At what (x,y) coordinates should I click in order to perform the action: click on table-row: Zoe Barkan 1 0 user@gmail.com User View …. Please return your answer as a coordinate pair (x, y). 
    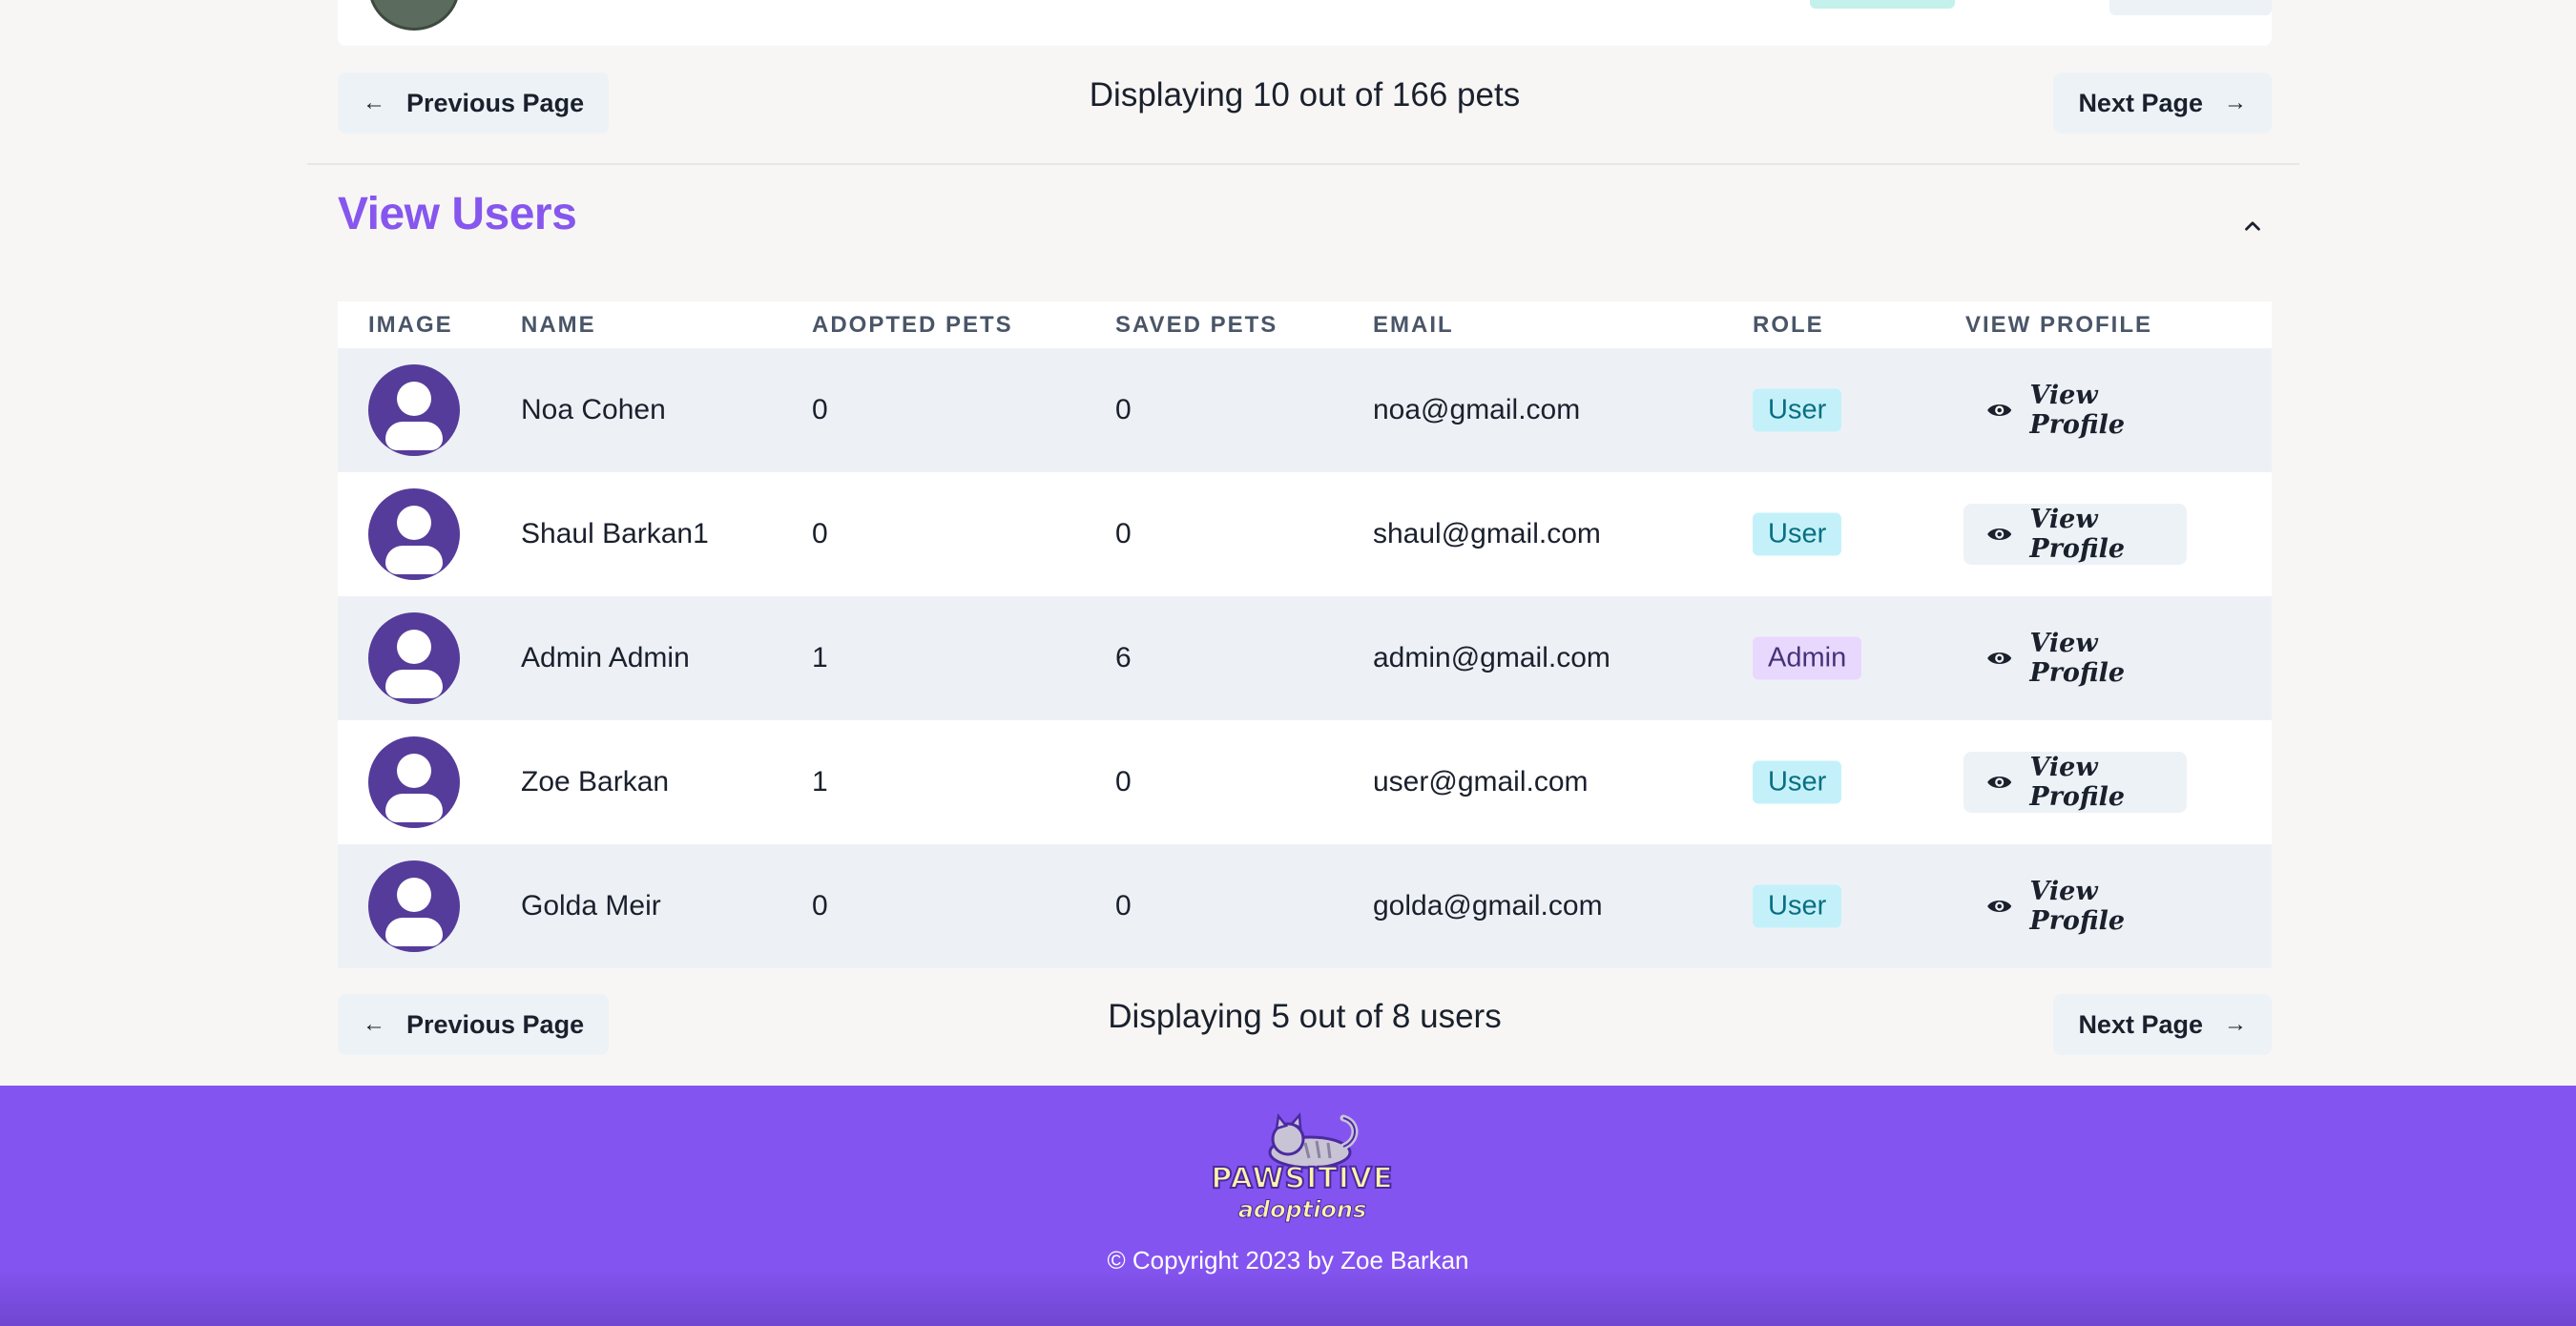
    Looking at the image, I should click on (1305, 782).